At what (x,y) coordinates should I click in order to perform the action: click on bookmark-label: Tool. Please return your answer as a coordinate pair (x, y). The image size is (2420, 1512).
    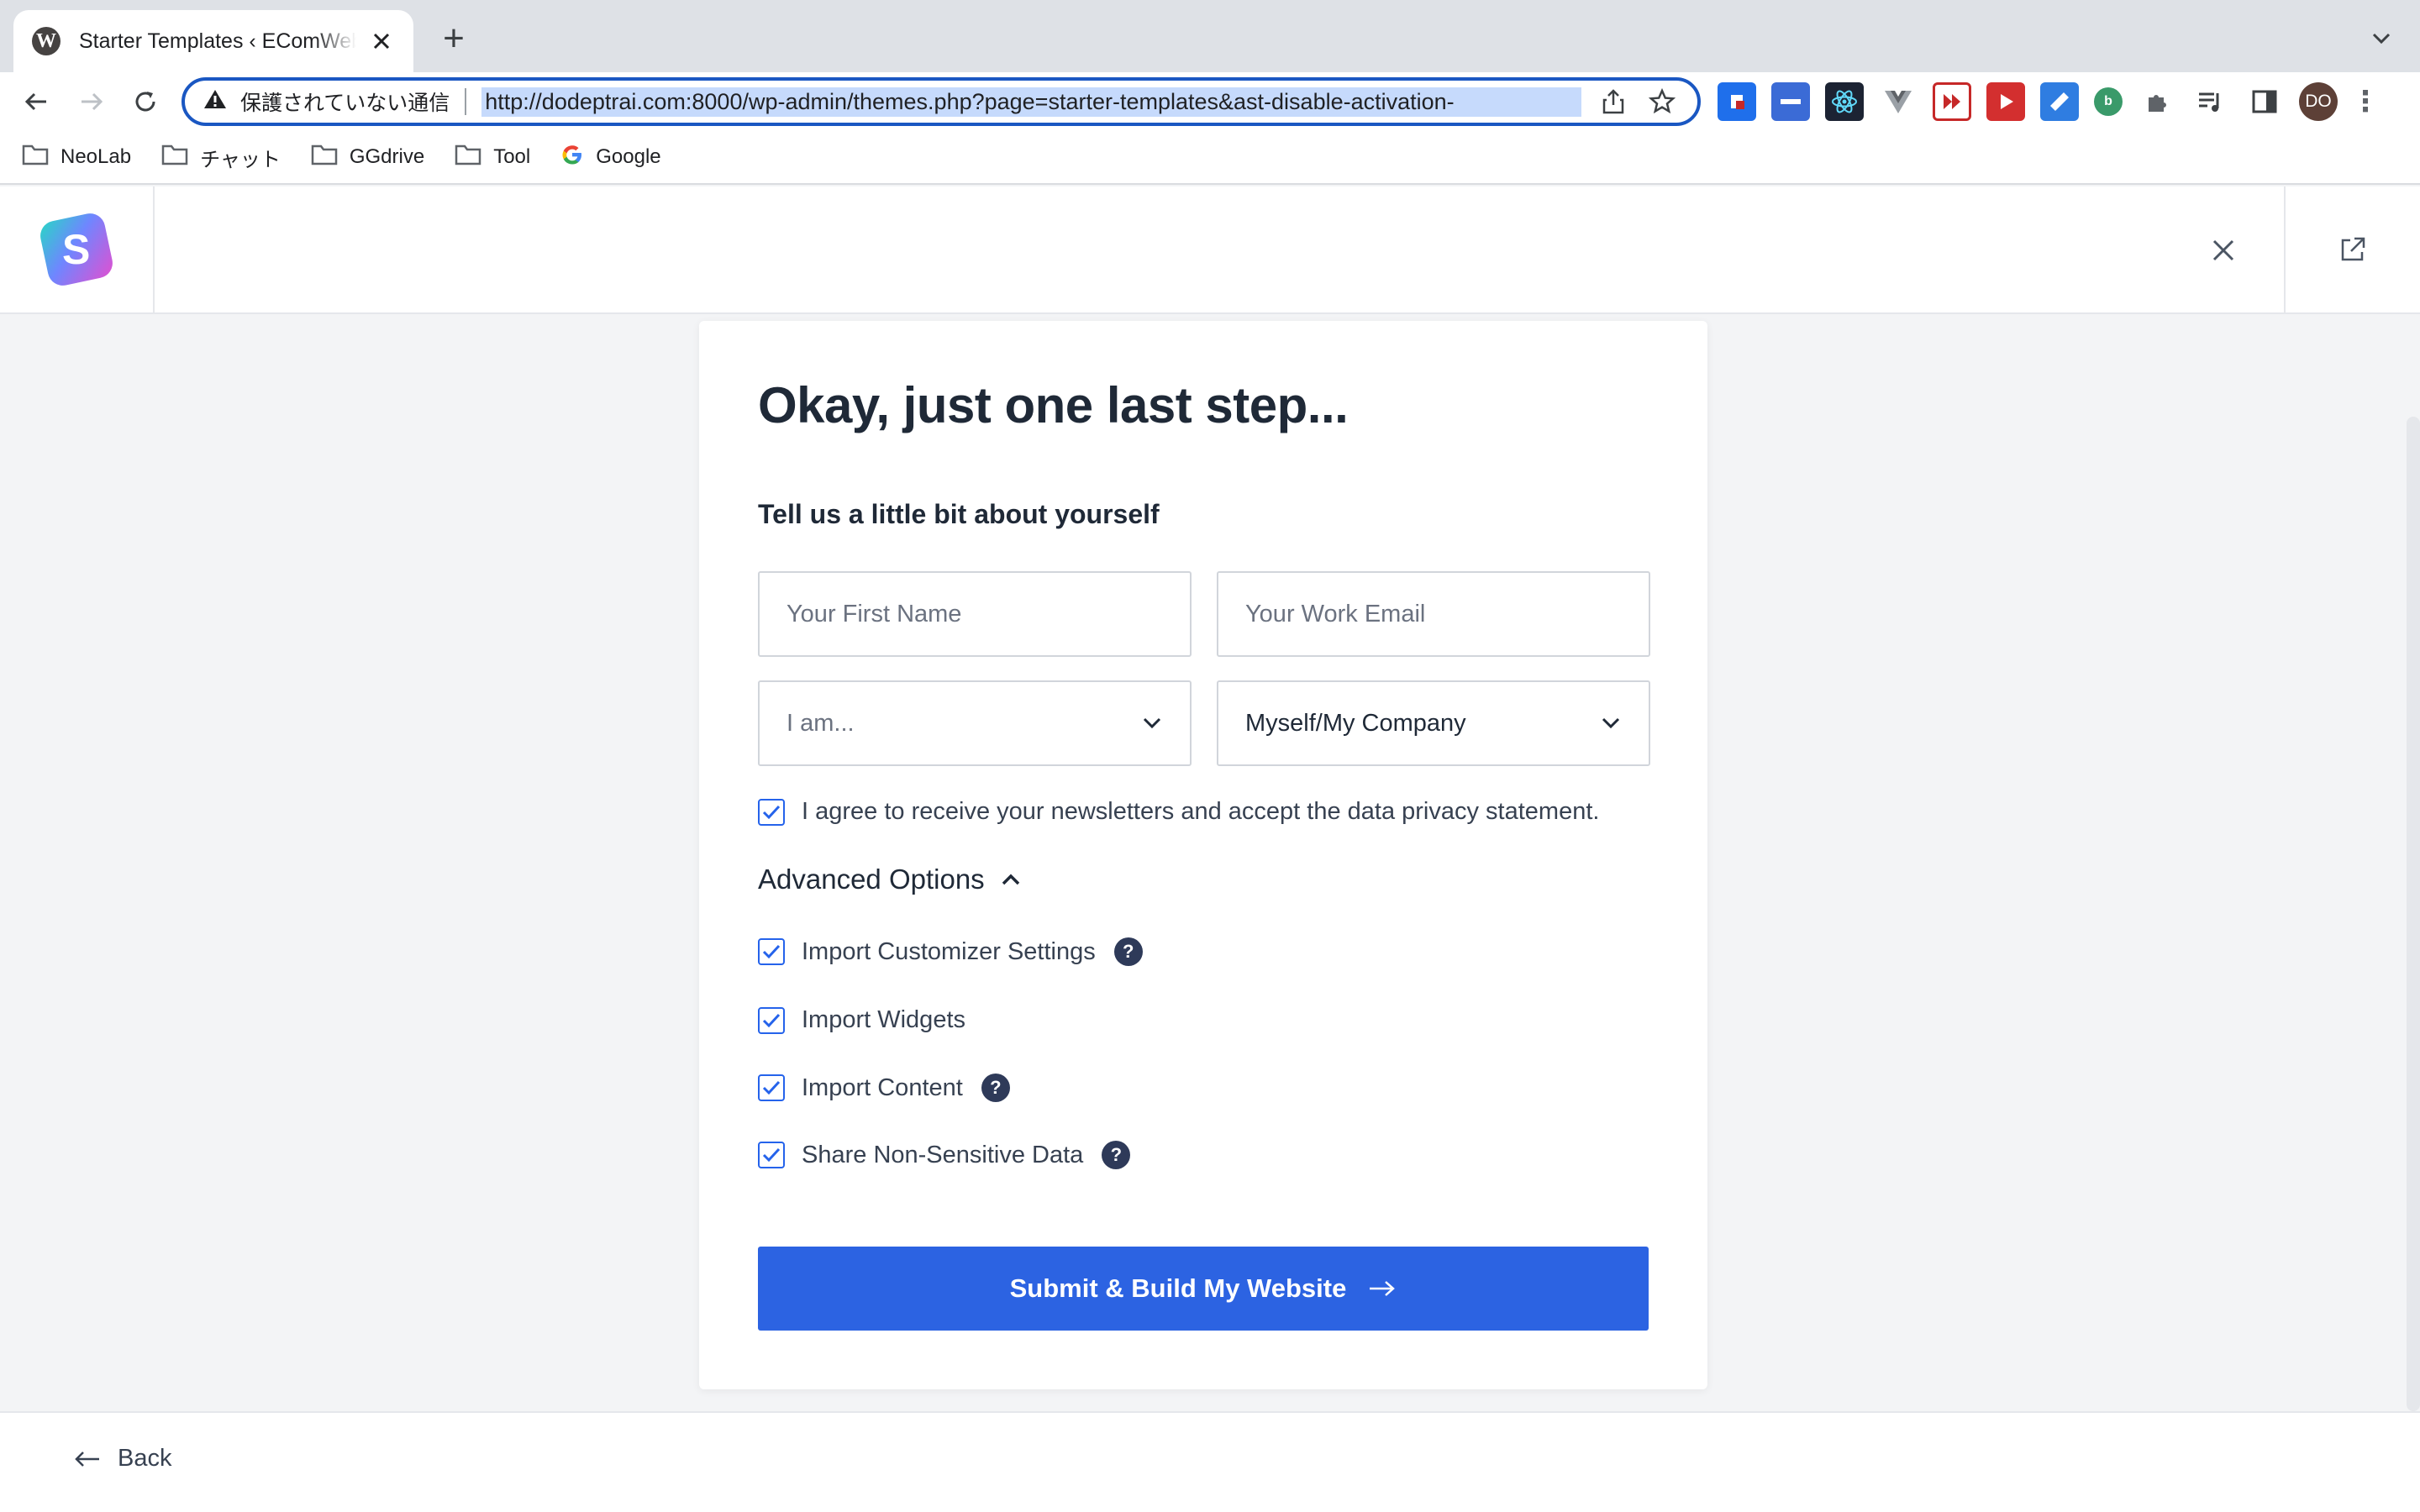
    Looking at the image, I should click on (512, 156).